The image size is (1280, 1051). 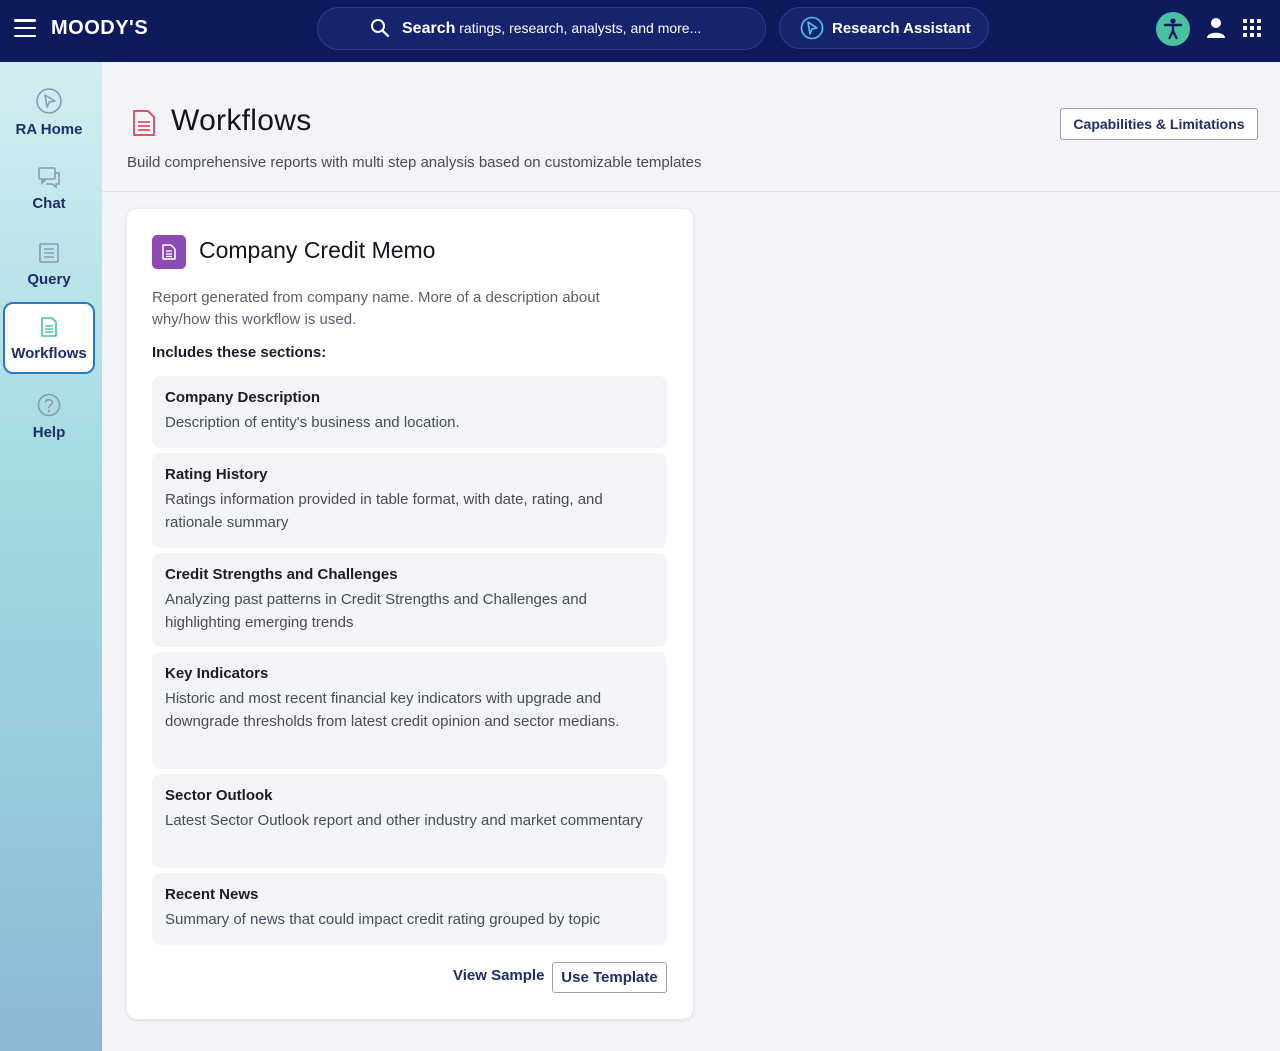 I want to click on apps-grid-icon, so click(x=1252, y=28).